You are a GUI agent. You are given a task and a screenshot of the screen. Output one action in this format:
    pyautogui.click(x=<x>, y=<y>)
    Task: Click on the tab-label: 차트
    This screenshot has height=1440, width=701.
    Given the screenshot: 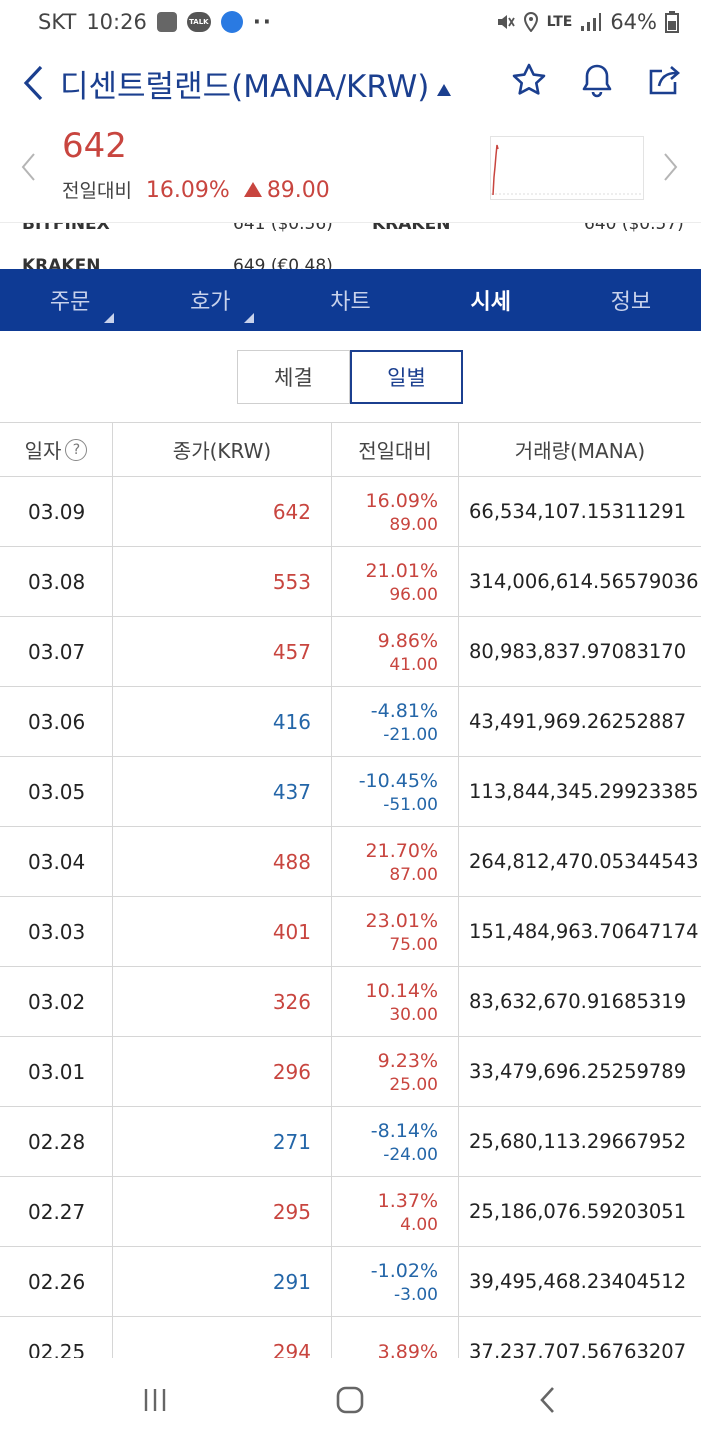 What is the action you would take?
    pyautogui.click(x=350, y=302)
    